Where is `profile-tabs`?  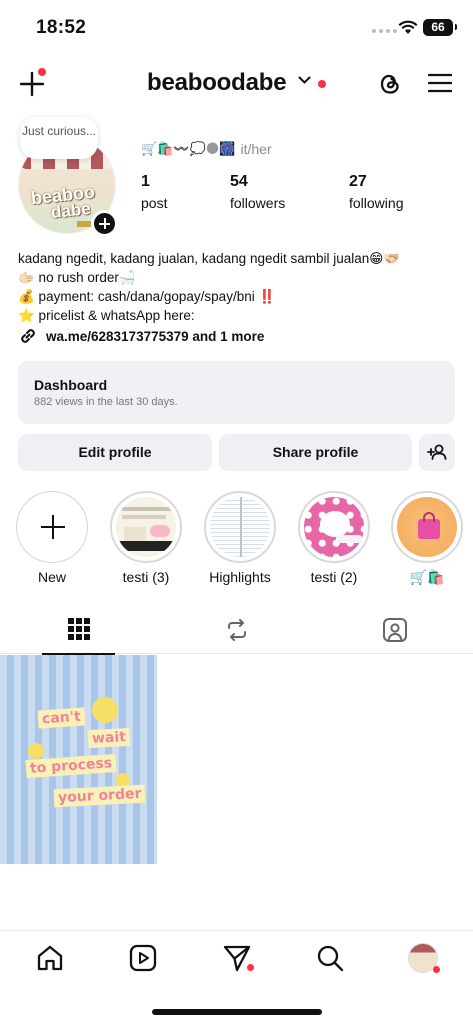
profile-tabs is located at coordinates (236, 630).